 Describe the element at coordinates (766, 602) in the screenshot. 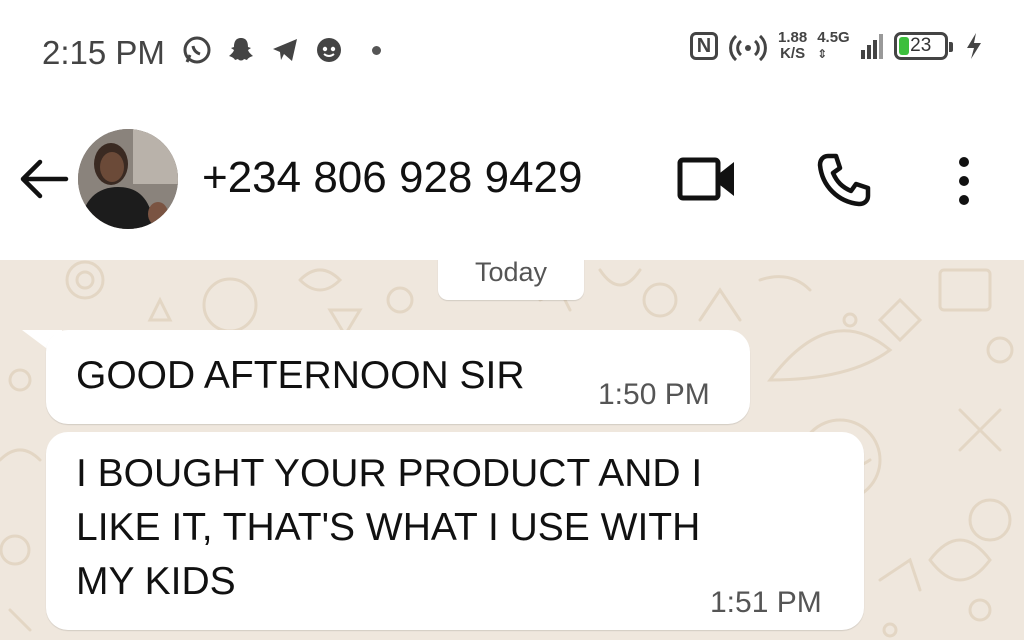

I see `message-time: 1:51 PM` at that location.